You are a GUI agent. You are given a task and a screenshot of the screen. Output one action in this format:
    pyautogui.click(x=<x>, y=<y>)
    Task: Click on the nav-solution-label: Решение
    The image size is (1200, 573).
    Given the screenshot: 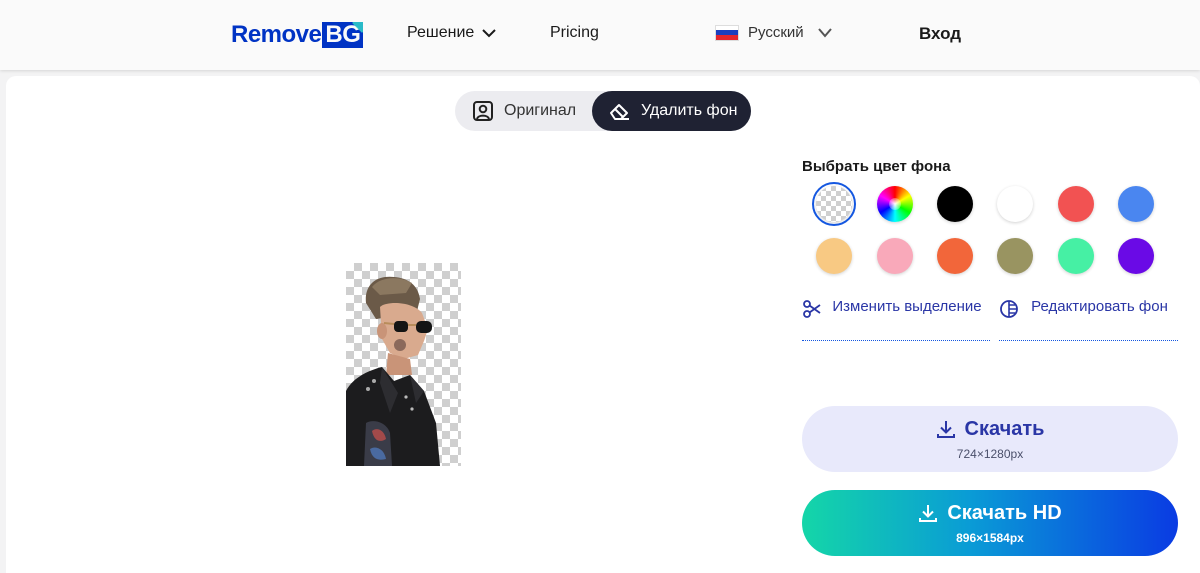 What is the action you would take?
    pyautogui.click(x=441, y=32)
    